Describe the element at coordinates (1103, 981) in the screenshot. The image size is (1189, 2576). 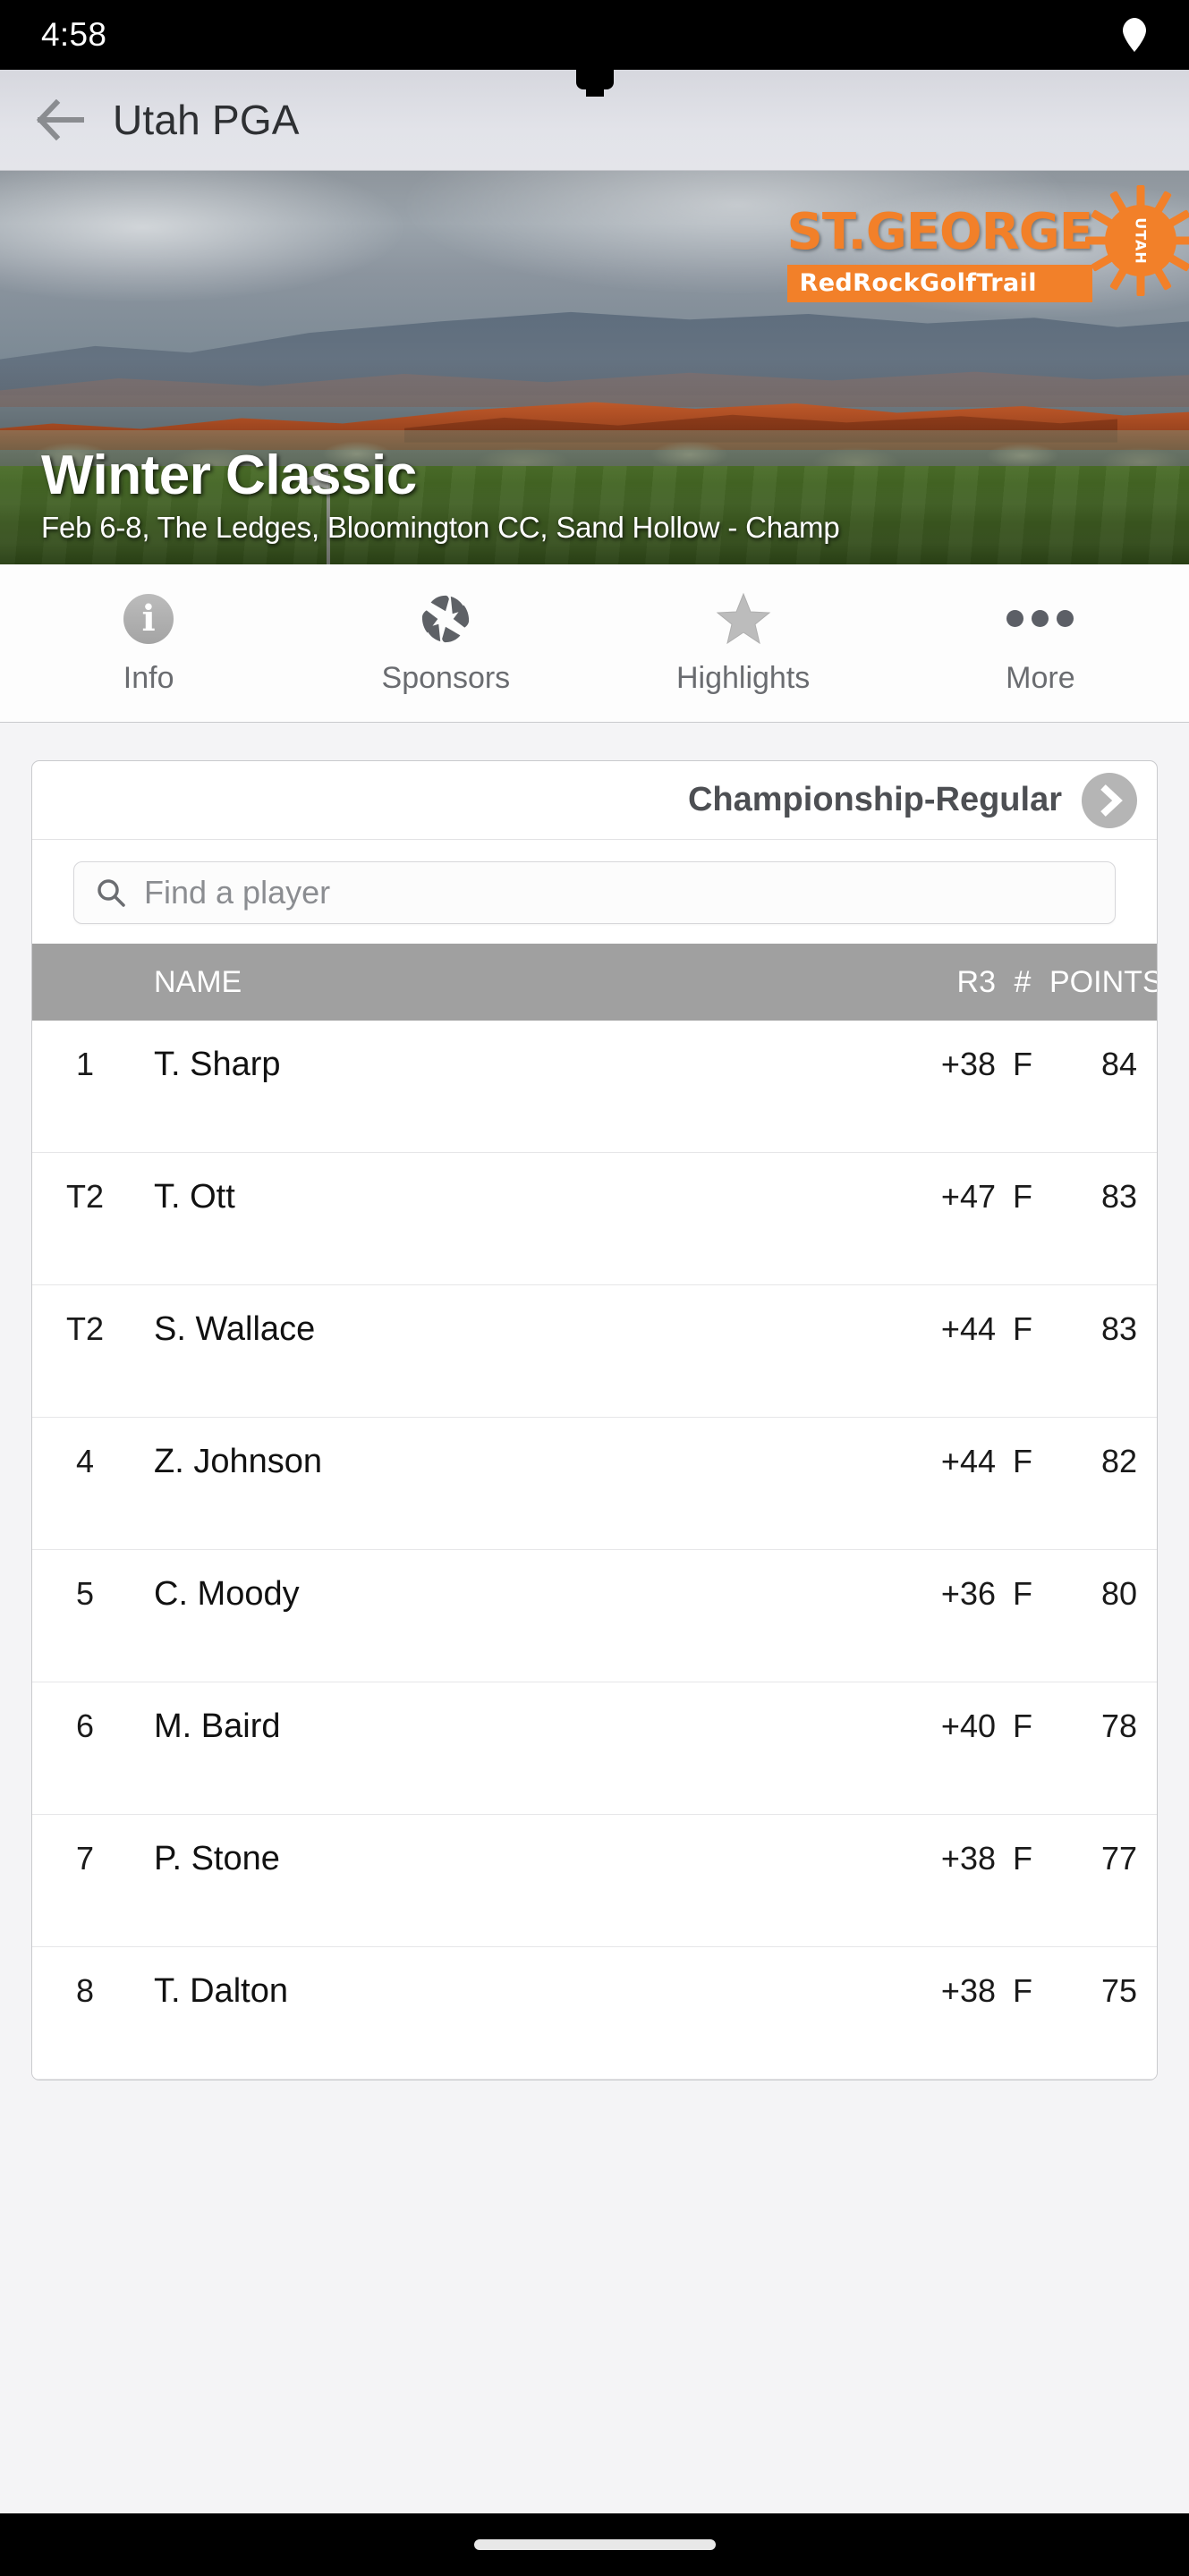
I see `column-header-points: POINTS` at that location.